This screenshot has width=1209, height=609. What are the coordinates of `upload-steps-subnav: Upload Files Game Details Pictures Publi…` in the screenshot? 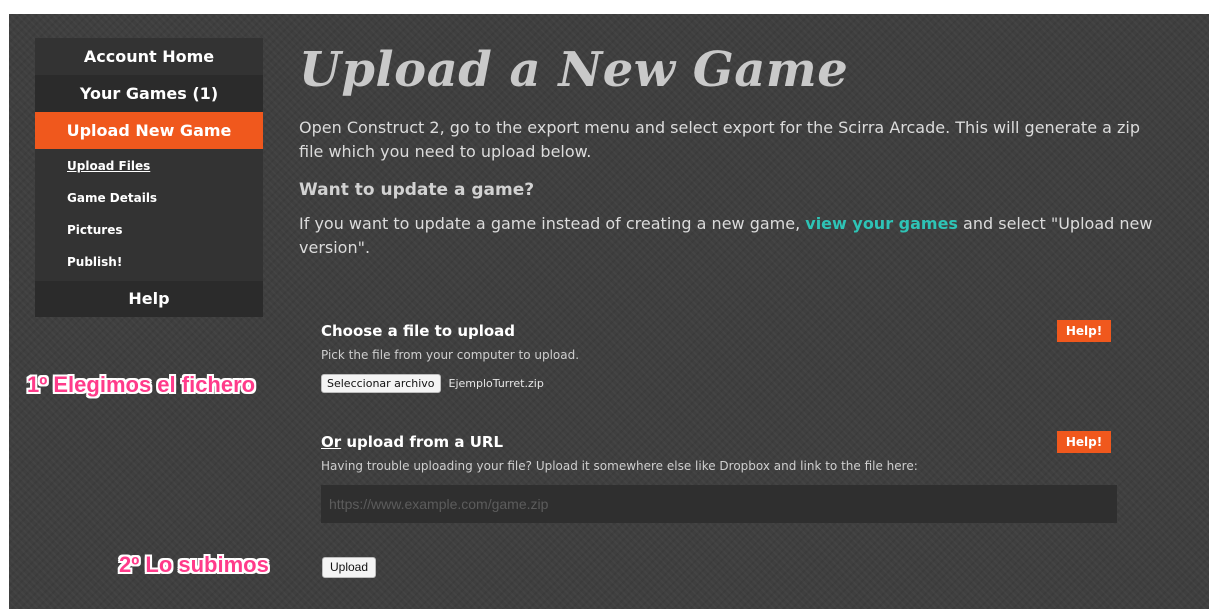 It's located at (149, 215).